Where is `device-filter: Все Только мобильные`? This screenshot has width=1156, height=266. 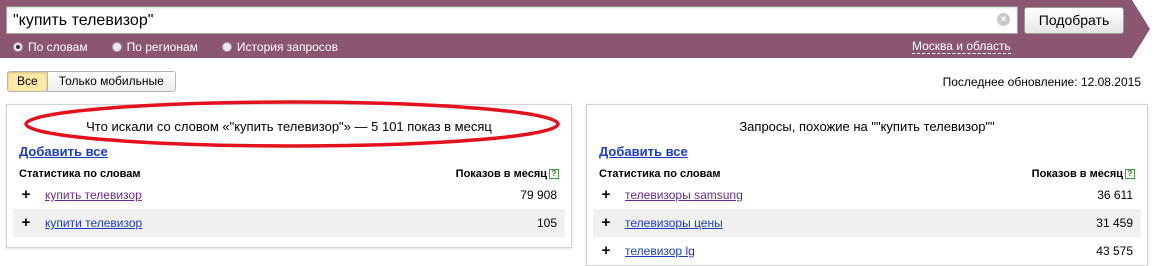 device-filter: Все Только мобильные is located at coordinates (91, 81).